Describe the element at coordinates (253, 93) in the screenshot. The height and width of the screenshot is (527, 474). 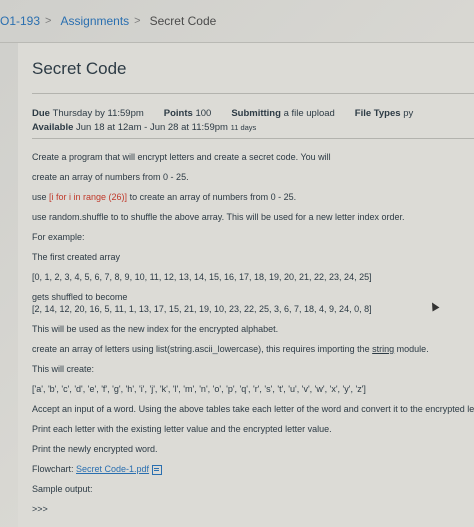
I see `title-divider` at that location.